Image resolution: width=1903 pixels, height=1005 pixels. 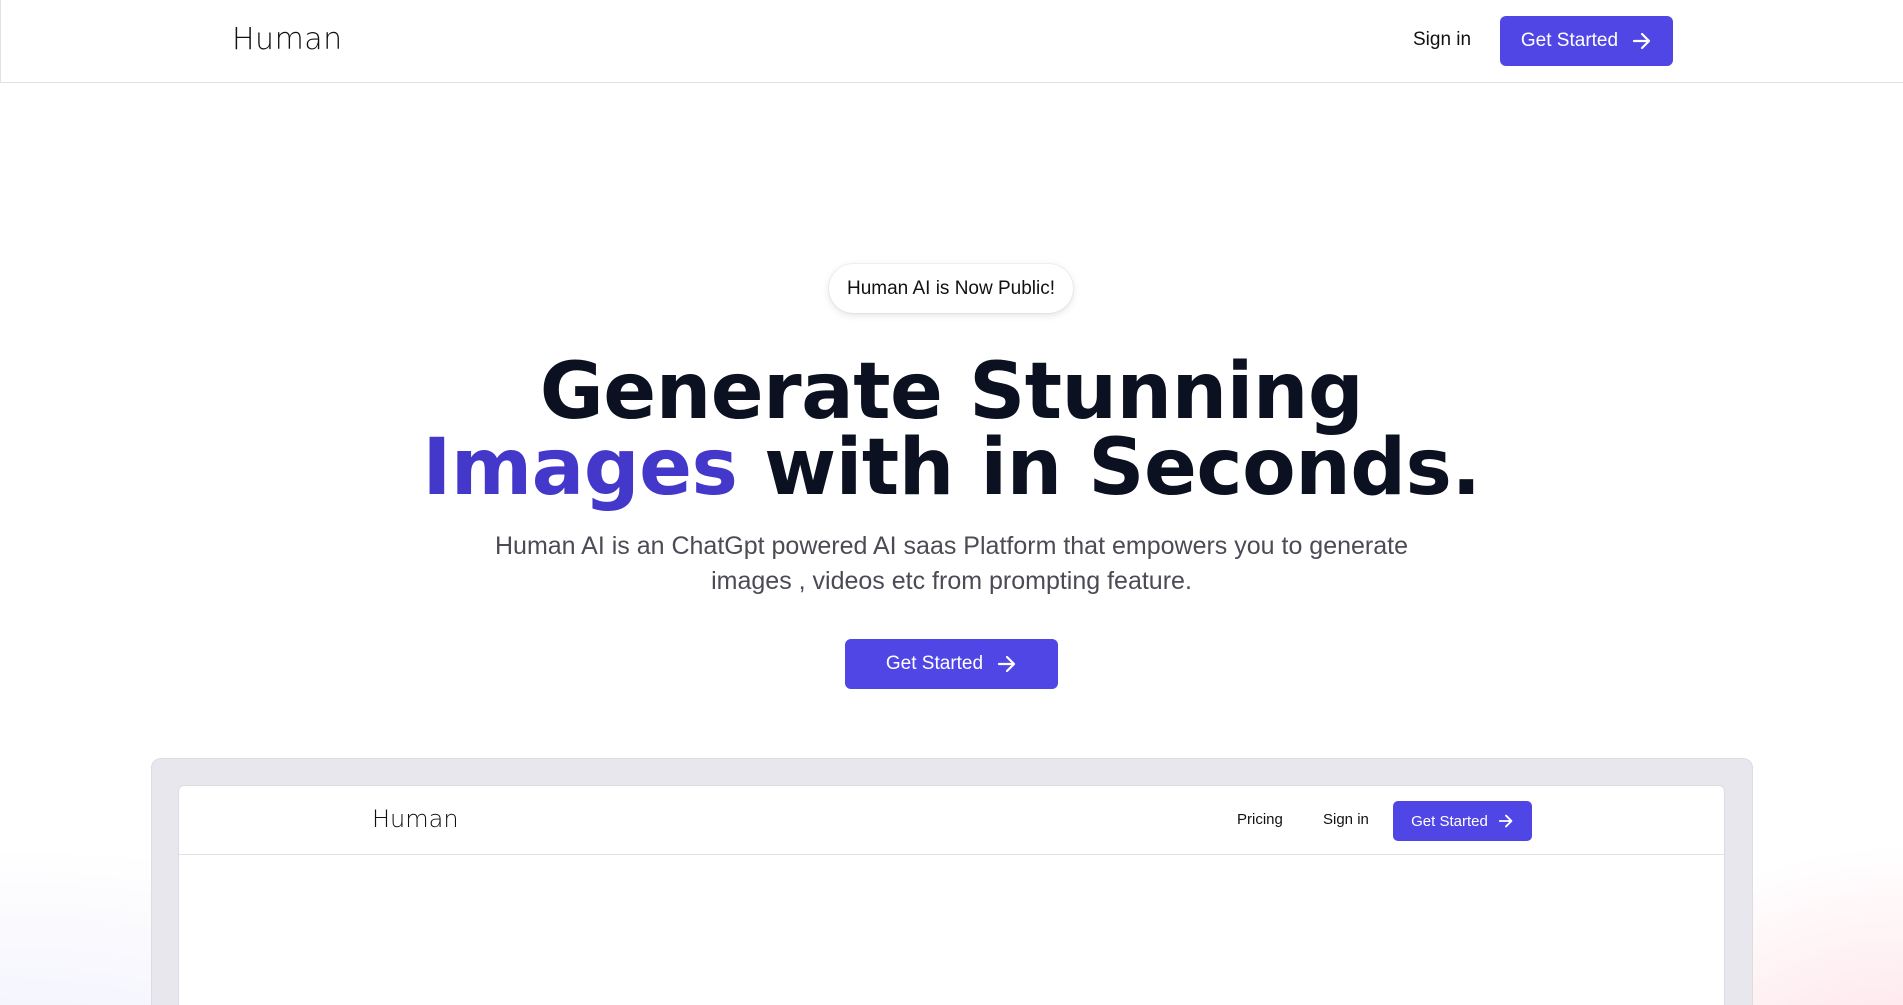 What do you see at coordinates (951, 392) in the screenshot?
I see `headline-line-1: Generate Stunning` at bounding box center [951, 392].